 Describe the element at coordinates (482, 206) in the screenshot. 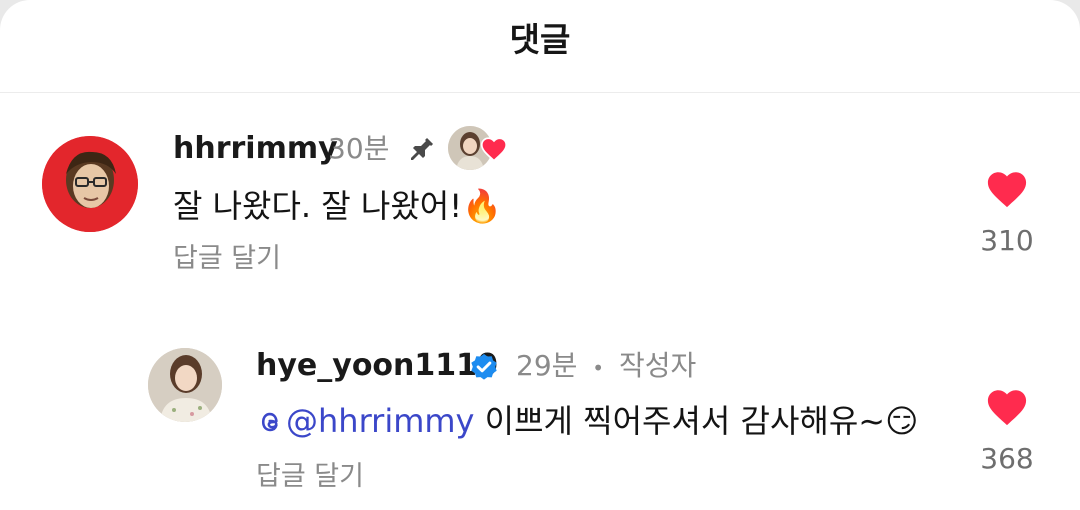

I see `fire-emoji-icon: 🔥` at that location.